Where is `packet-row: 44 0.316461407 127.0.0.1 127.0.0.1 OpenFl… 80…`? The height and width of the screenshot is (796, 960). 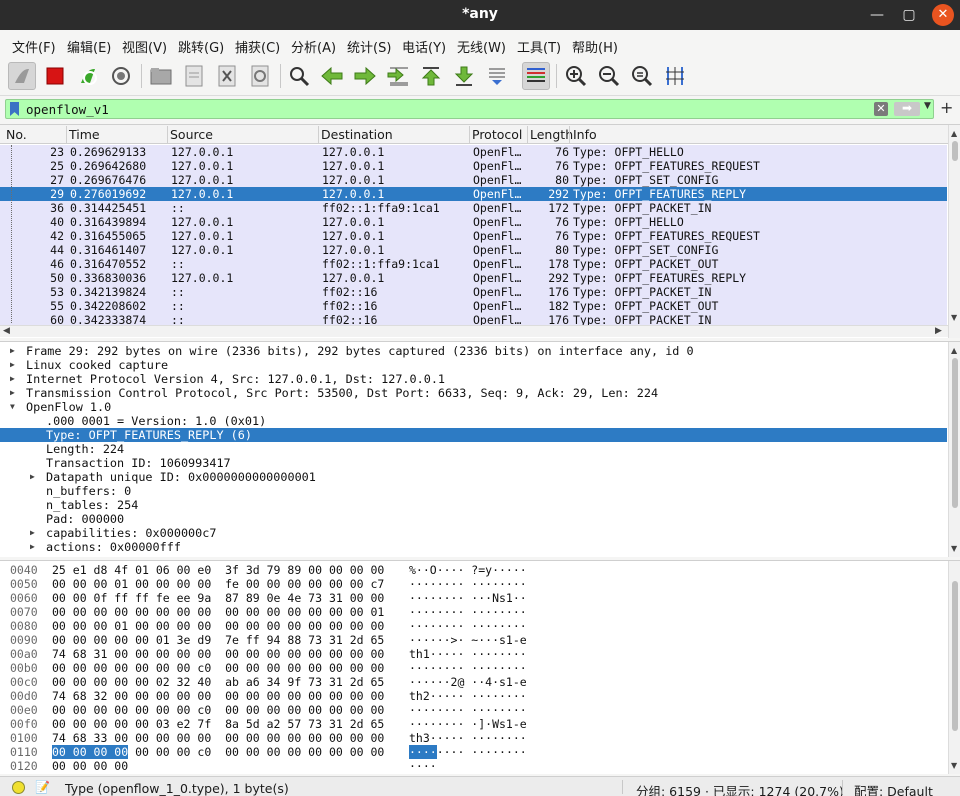 packet-row: 44 0.316461407 127.0.0.1 127.0.0.1 OpenFl… 80… is located at coordinates (473, 250).